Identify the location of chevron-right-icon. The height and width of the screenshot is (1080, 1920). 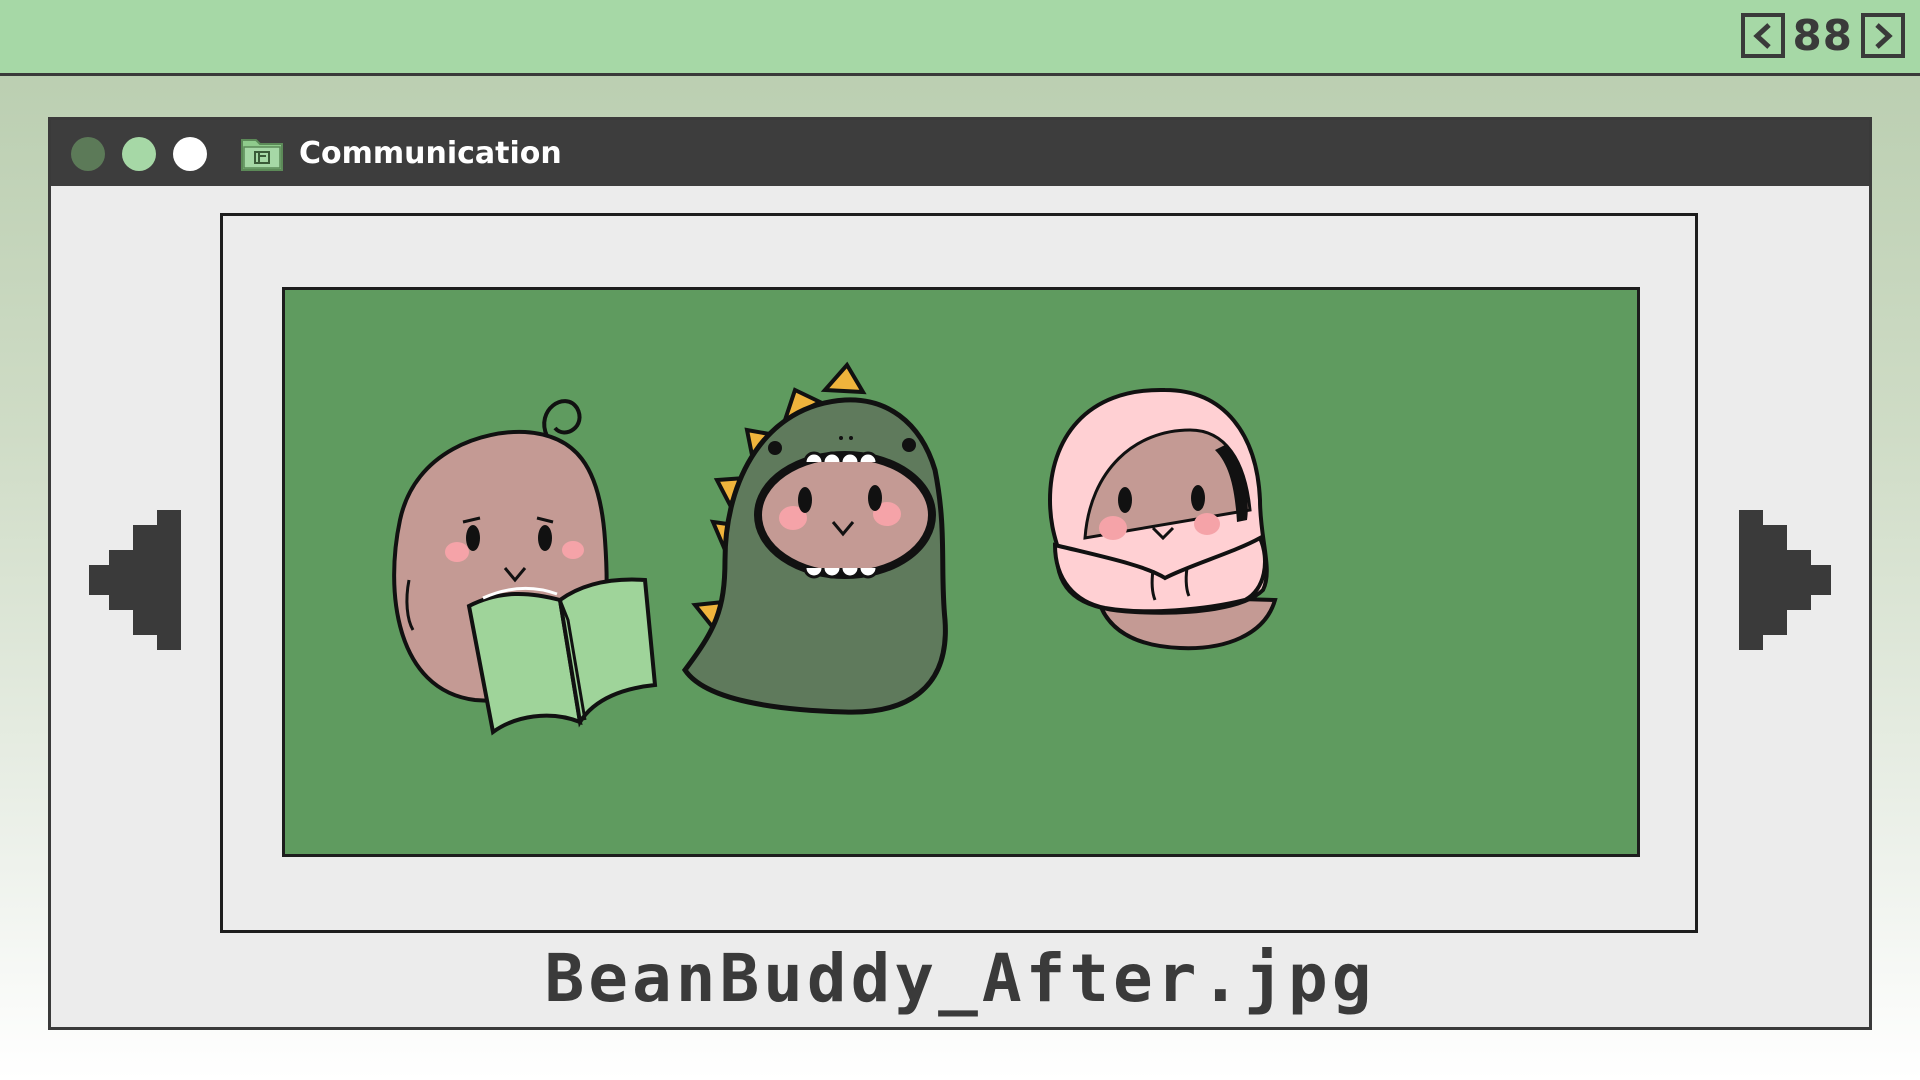
(1884, 35).